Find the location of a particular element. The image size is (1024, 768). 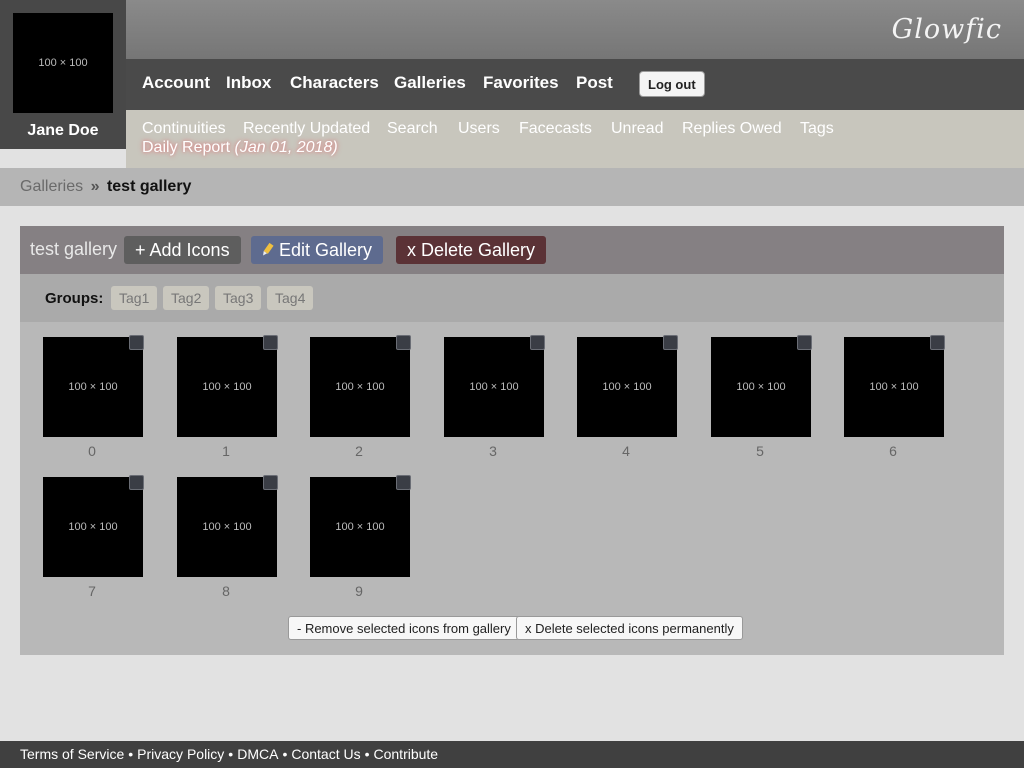

subnav-users: Users is located at coordinates (479, 129).